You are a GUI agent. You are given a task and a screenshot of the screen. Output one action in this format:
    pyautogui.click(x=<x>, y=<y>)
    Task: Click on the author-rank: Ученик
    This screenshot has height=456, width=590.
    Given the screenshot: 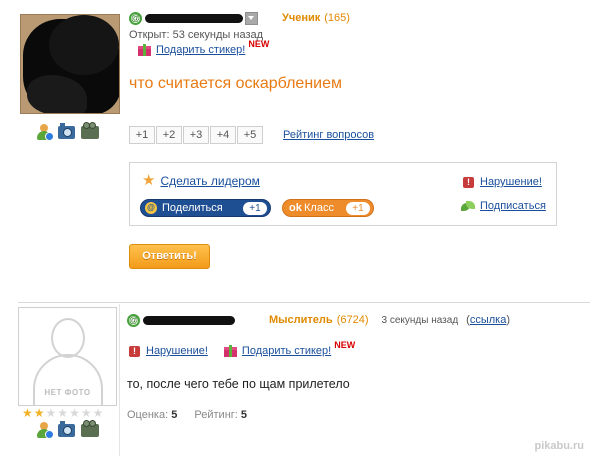 What is the action you would take?
    pyautogui.click(x=301, y=18)
    